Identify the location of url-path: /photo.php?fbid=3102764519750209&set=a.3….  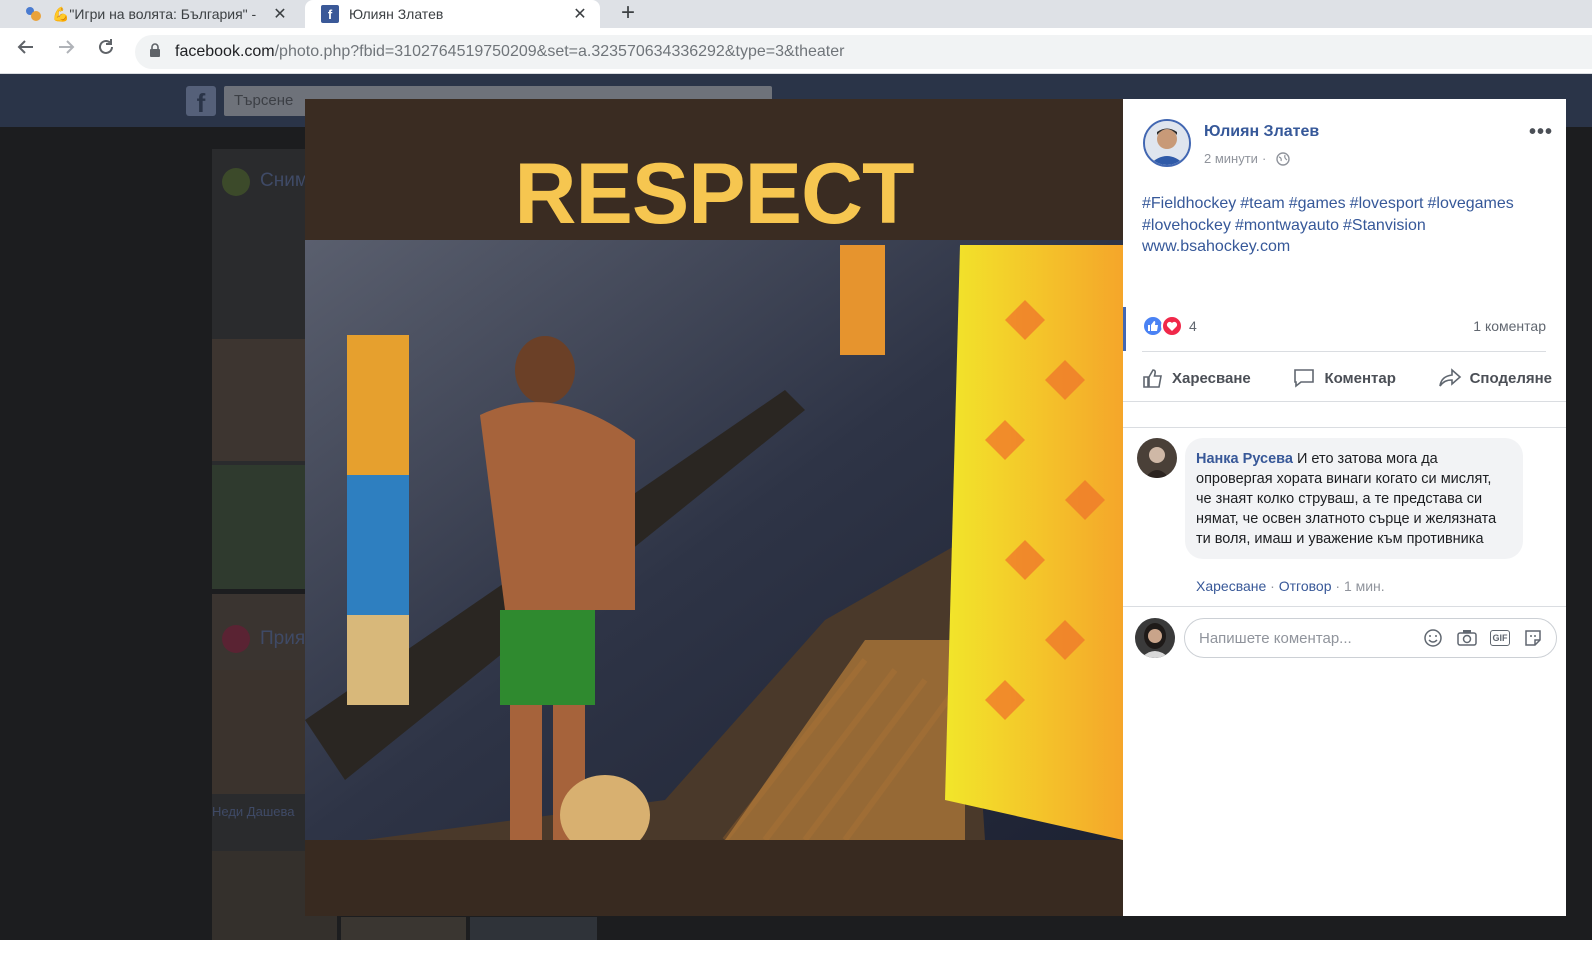
(559, 51).